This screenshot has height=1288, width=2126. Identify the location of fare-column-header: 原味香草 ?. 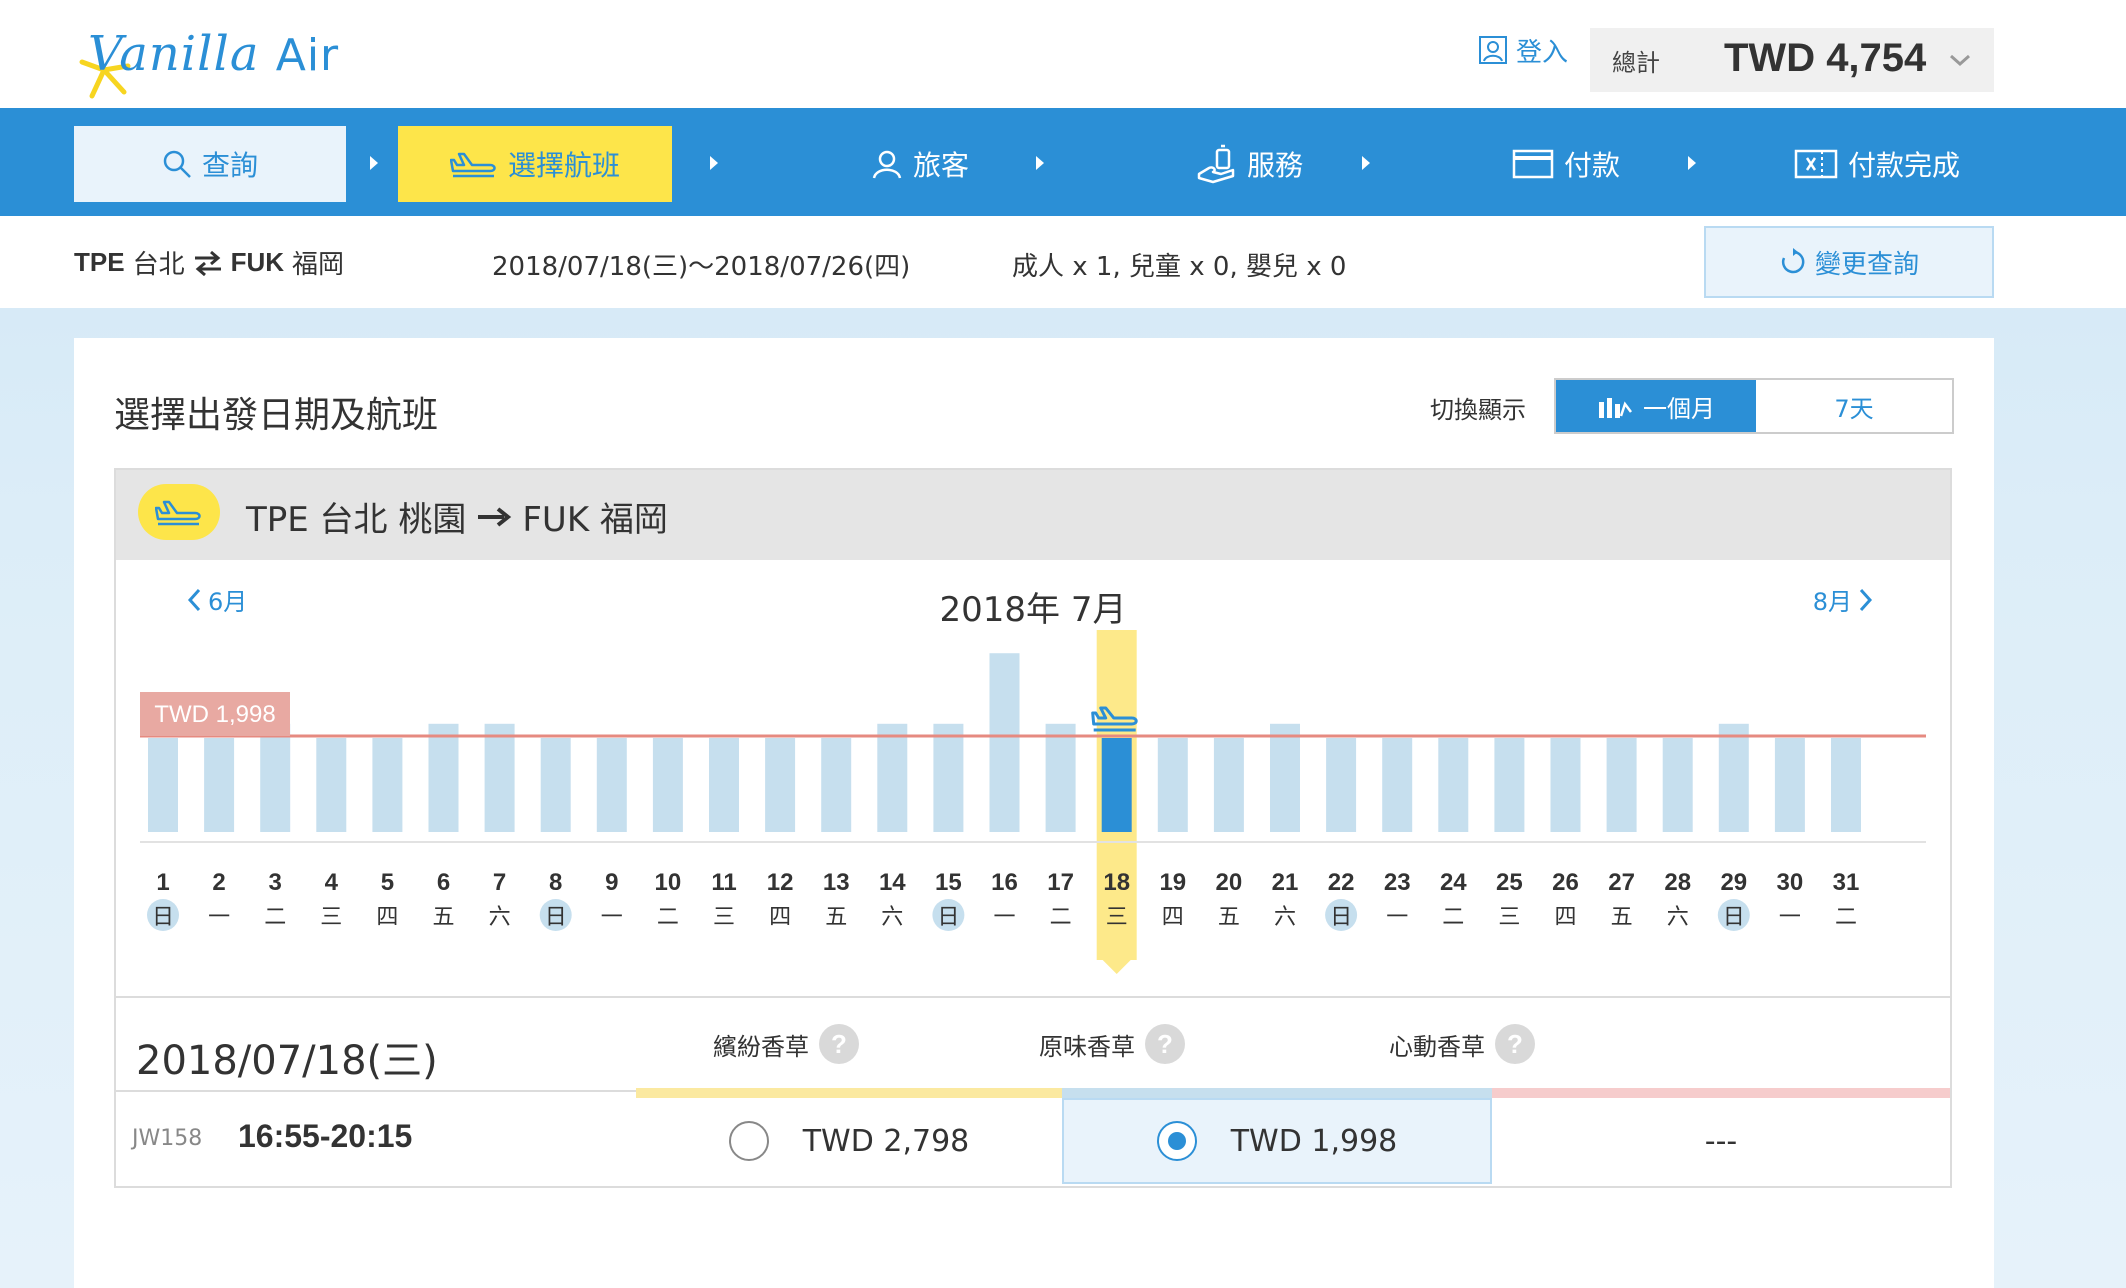
(1112, 1044).